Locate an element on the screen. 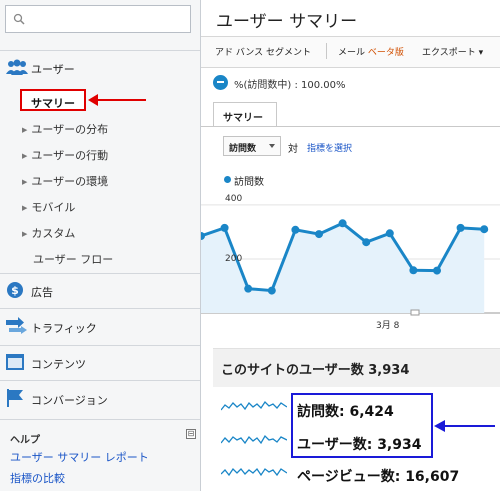  tab-summary: サマリー is located at coordinates (245, 114).